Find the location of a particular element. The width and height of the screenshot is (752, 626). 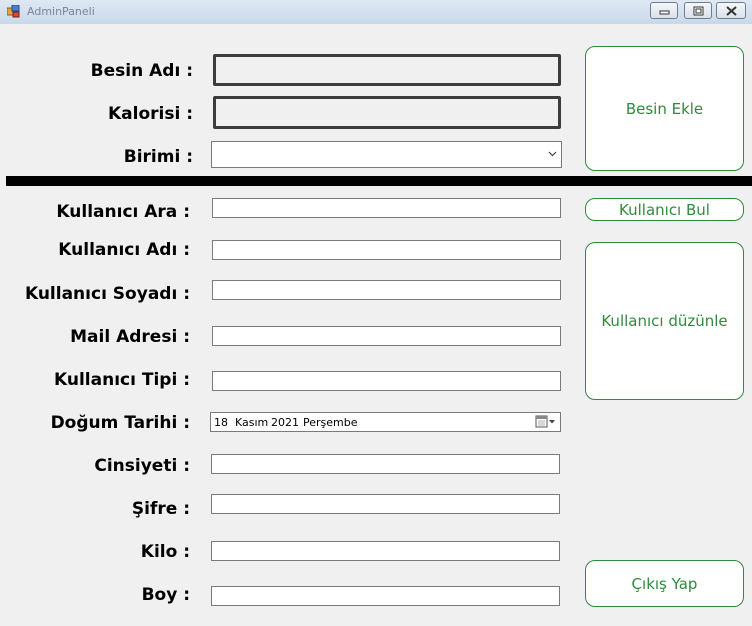

gender-label: Cinsiyeti : is located at coordinates (142, 466).